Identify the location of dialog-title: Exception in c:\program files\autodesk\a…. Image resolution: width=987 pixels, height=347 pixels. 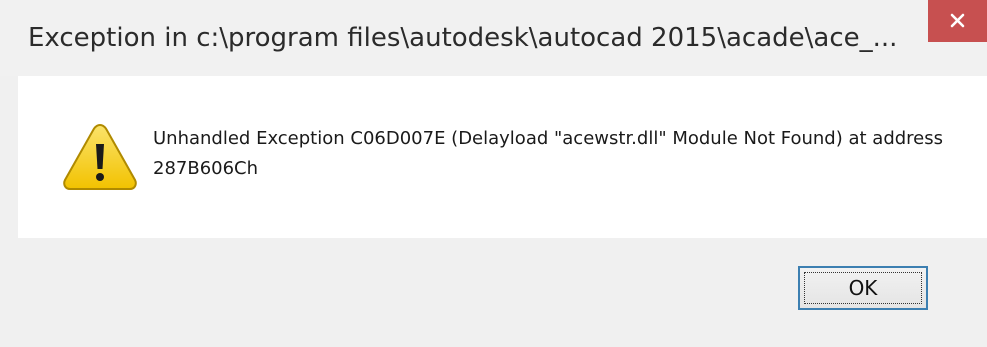
(463, 38).